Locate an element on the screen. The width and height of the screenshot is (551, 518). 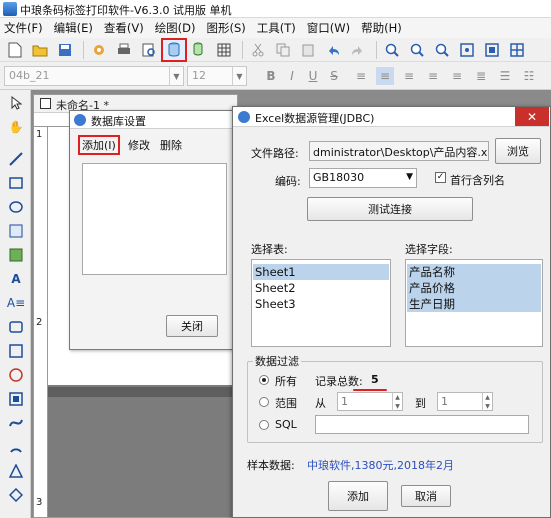
zoom-in-icon is located at coordinates (392, 50).